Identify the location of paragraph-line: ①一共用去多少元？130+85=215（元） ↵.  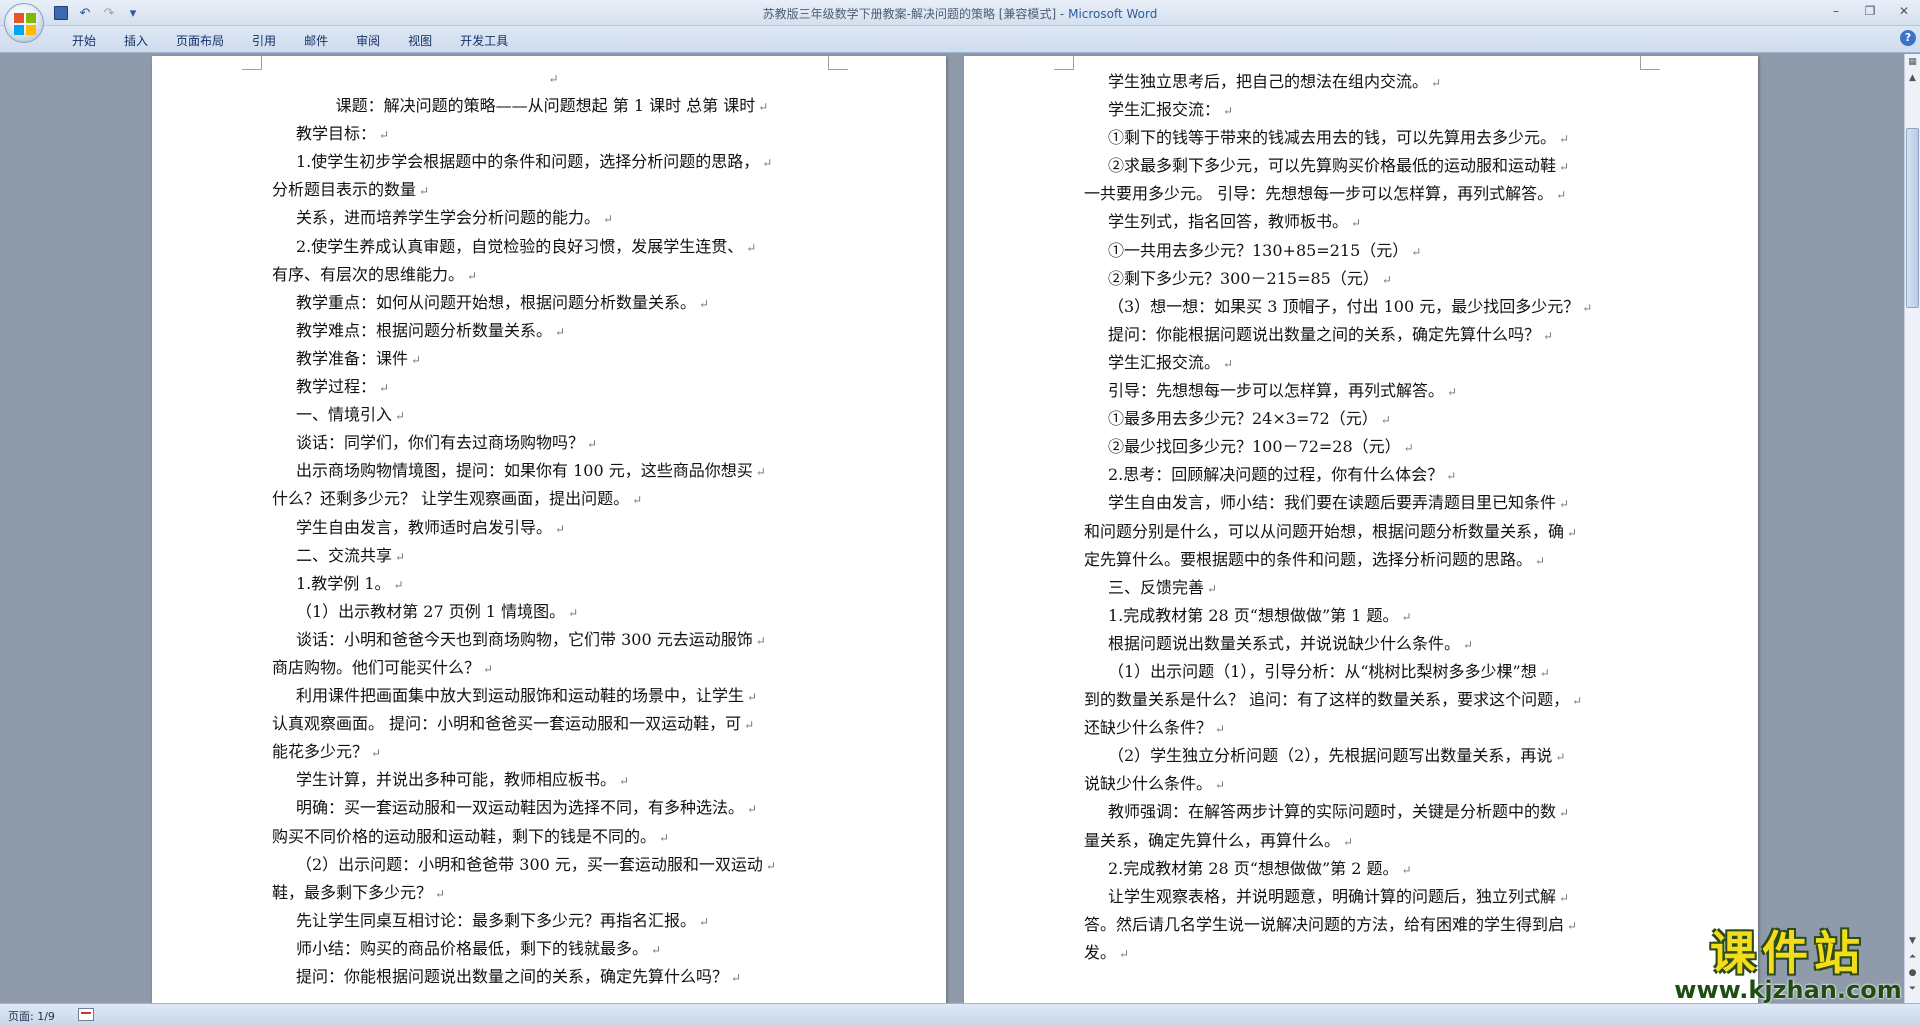
(1369, 251).